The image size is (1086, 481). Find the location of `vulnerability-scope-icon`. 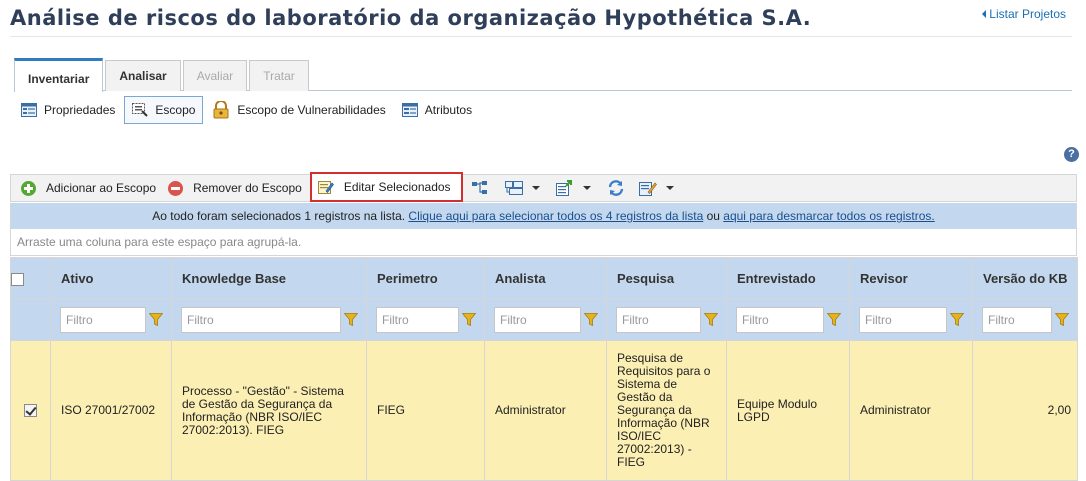

vulnerability-scope-icon is located at coordinates (221, 110).